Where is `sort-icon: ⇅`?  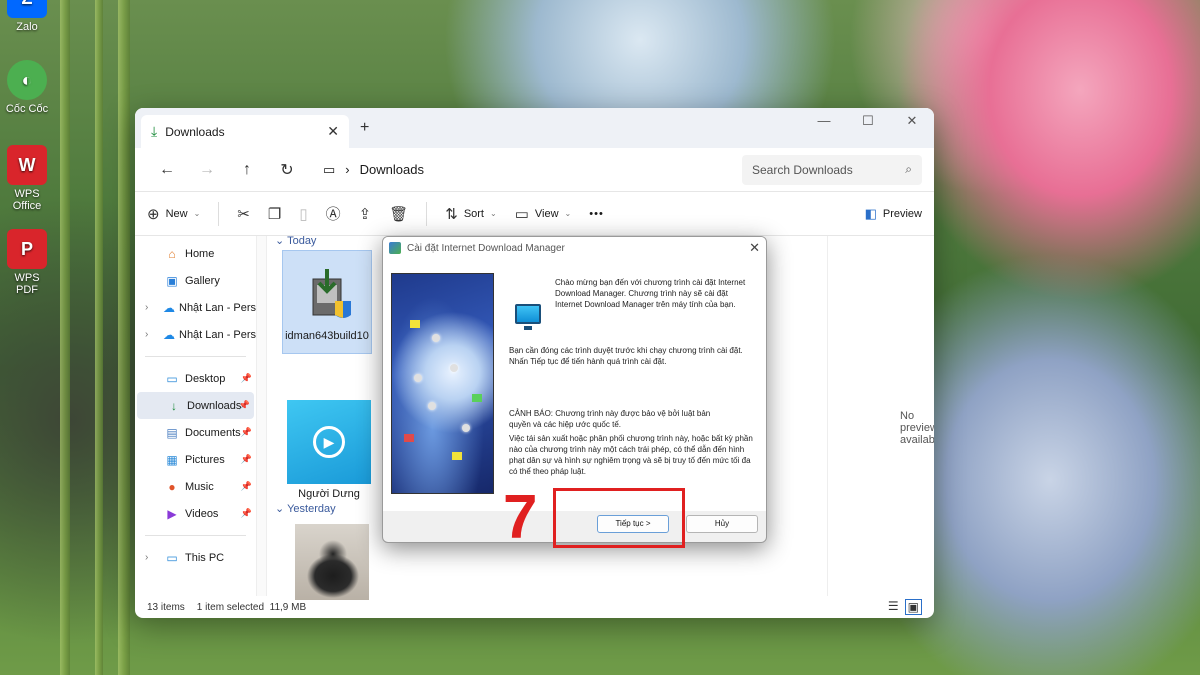
sort-icon: ⇅ is located at coordinates (451, 214).